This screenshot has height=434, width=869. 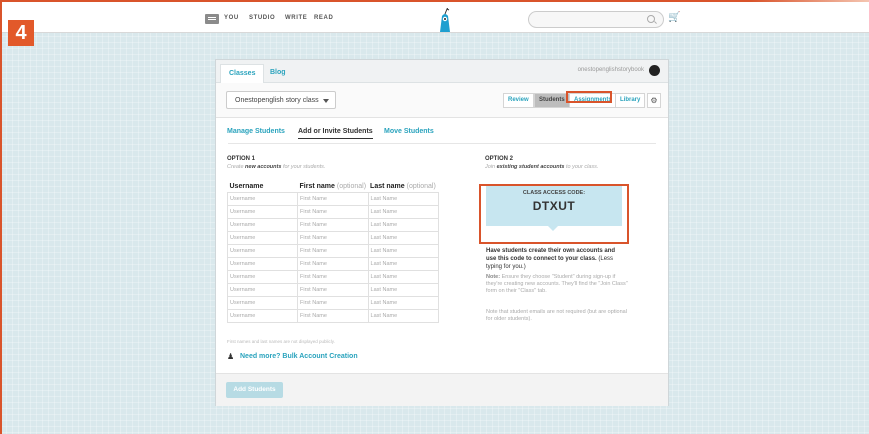 What do you see at coordinates (278, 73) in the screenshot?
I see `tab-blog: Blog` at bounding box center [278, 73].